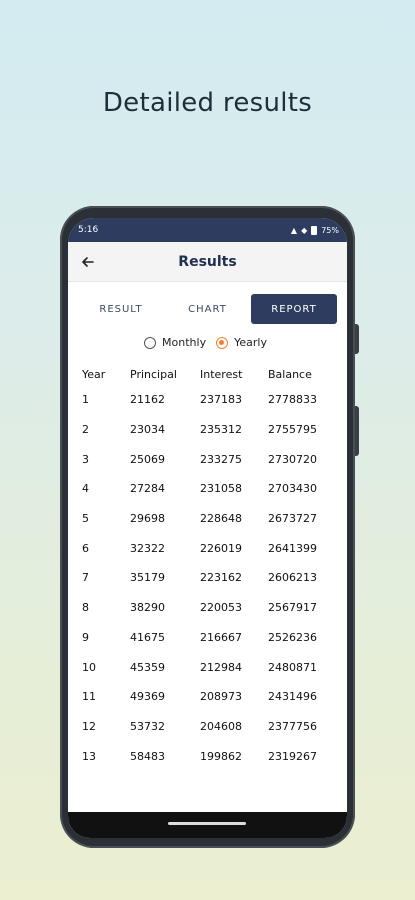 The height and width of the screenshot is (900, 415). Describe the element at coordinates (292, 489) in the screenshot. I see `cell-balance: 2703430` at that location.